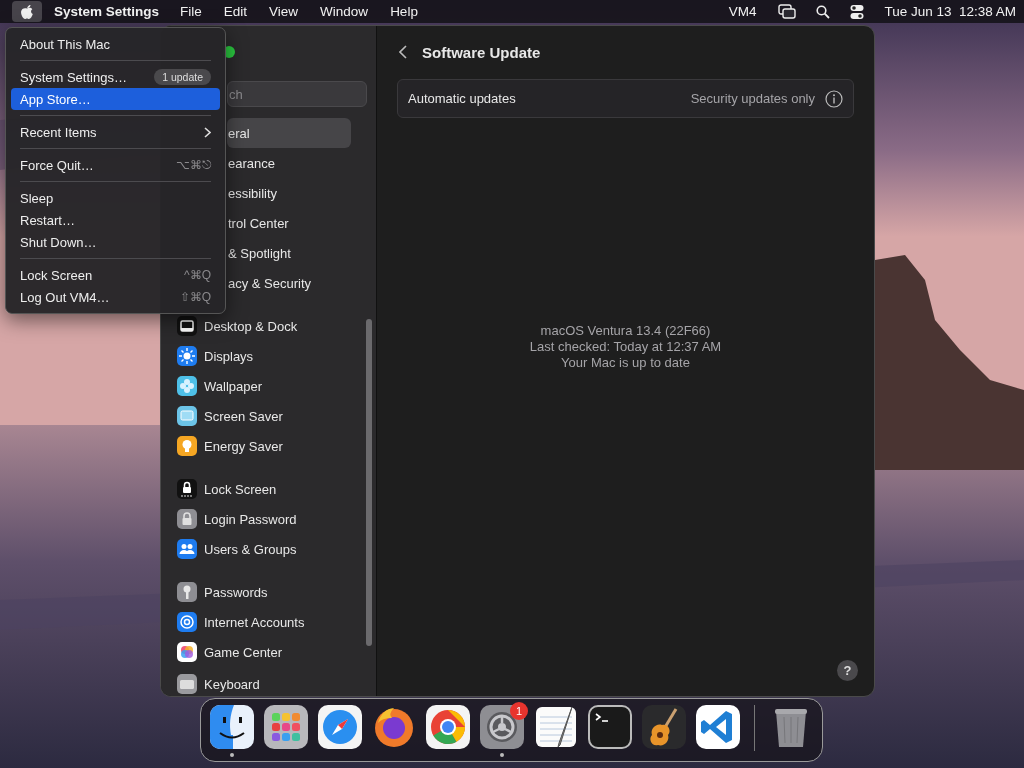 The width and height of the screenshot is (1024, 768). I want to click on people-icon, so click(187, 549).